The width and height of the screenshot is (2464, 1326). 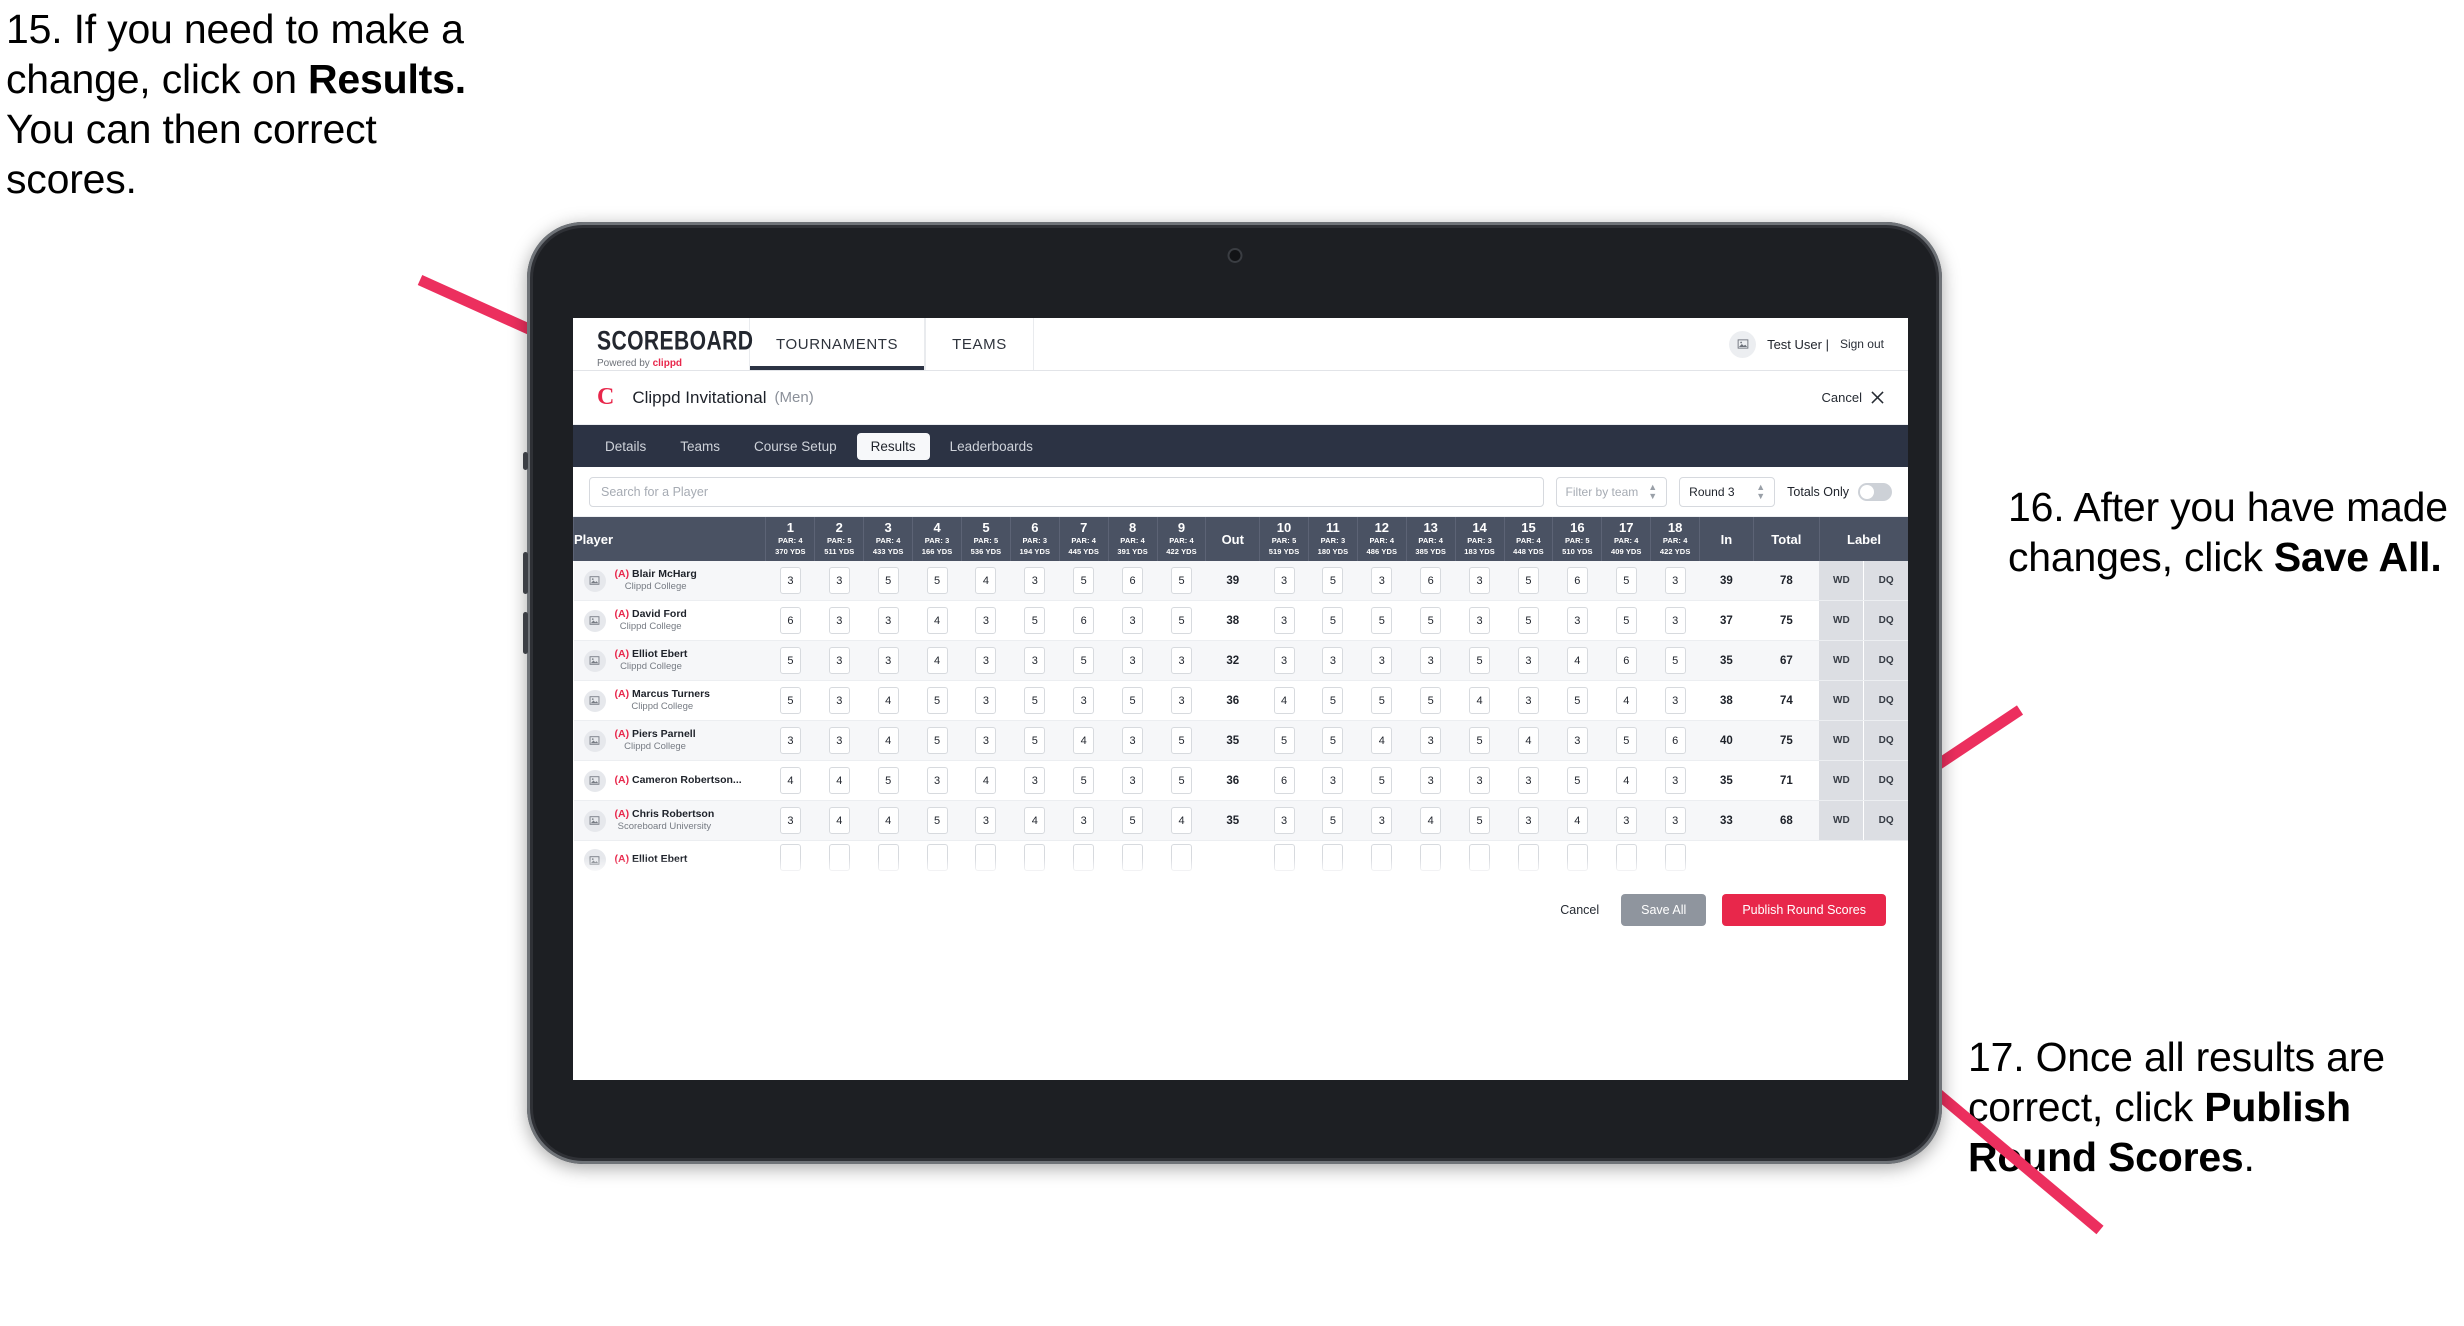 I want to click on score-cell-hole-1: 6, so click(x=790, y=621).